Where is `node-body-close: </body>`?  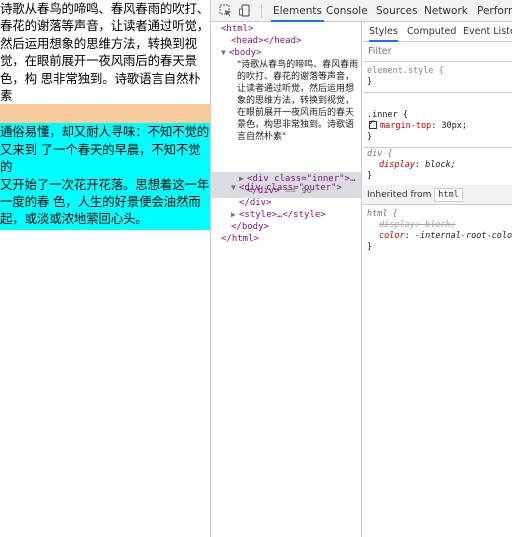 node-body-close: </body> is located at coordinates (250, 227).